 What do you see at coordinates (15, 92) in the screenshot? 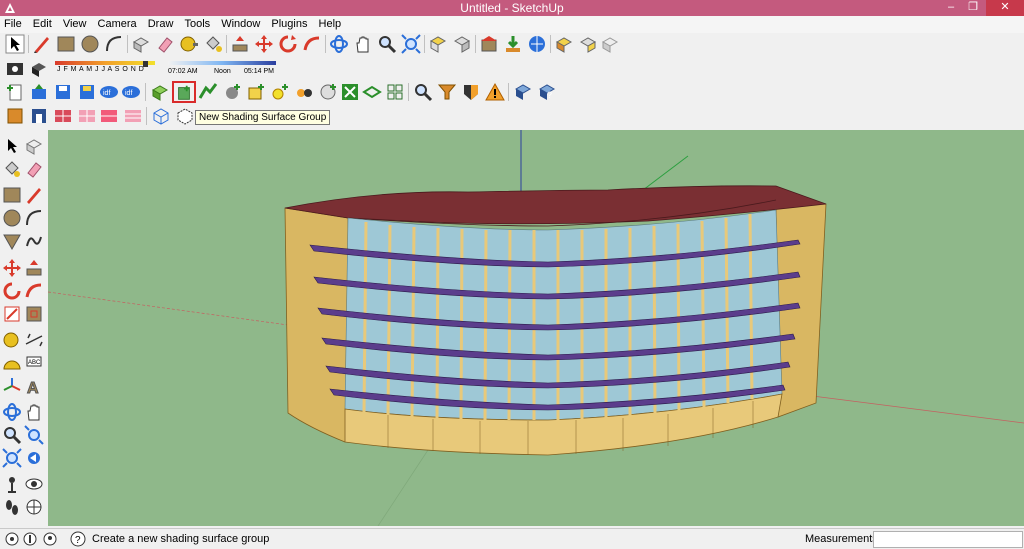
I see `new-file-icon` at bounding box center [15, 92].